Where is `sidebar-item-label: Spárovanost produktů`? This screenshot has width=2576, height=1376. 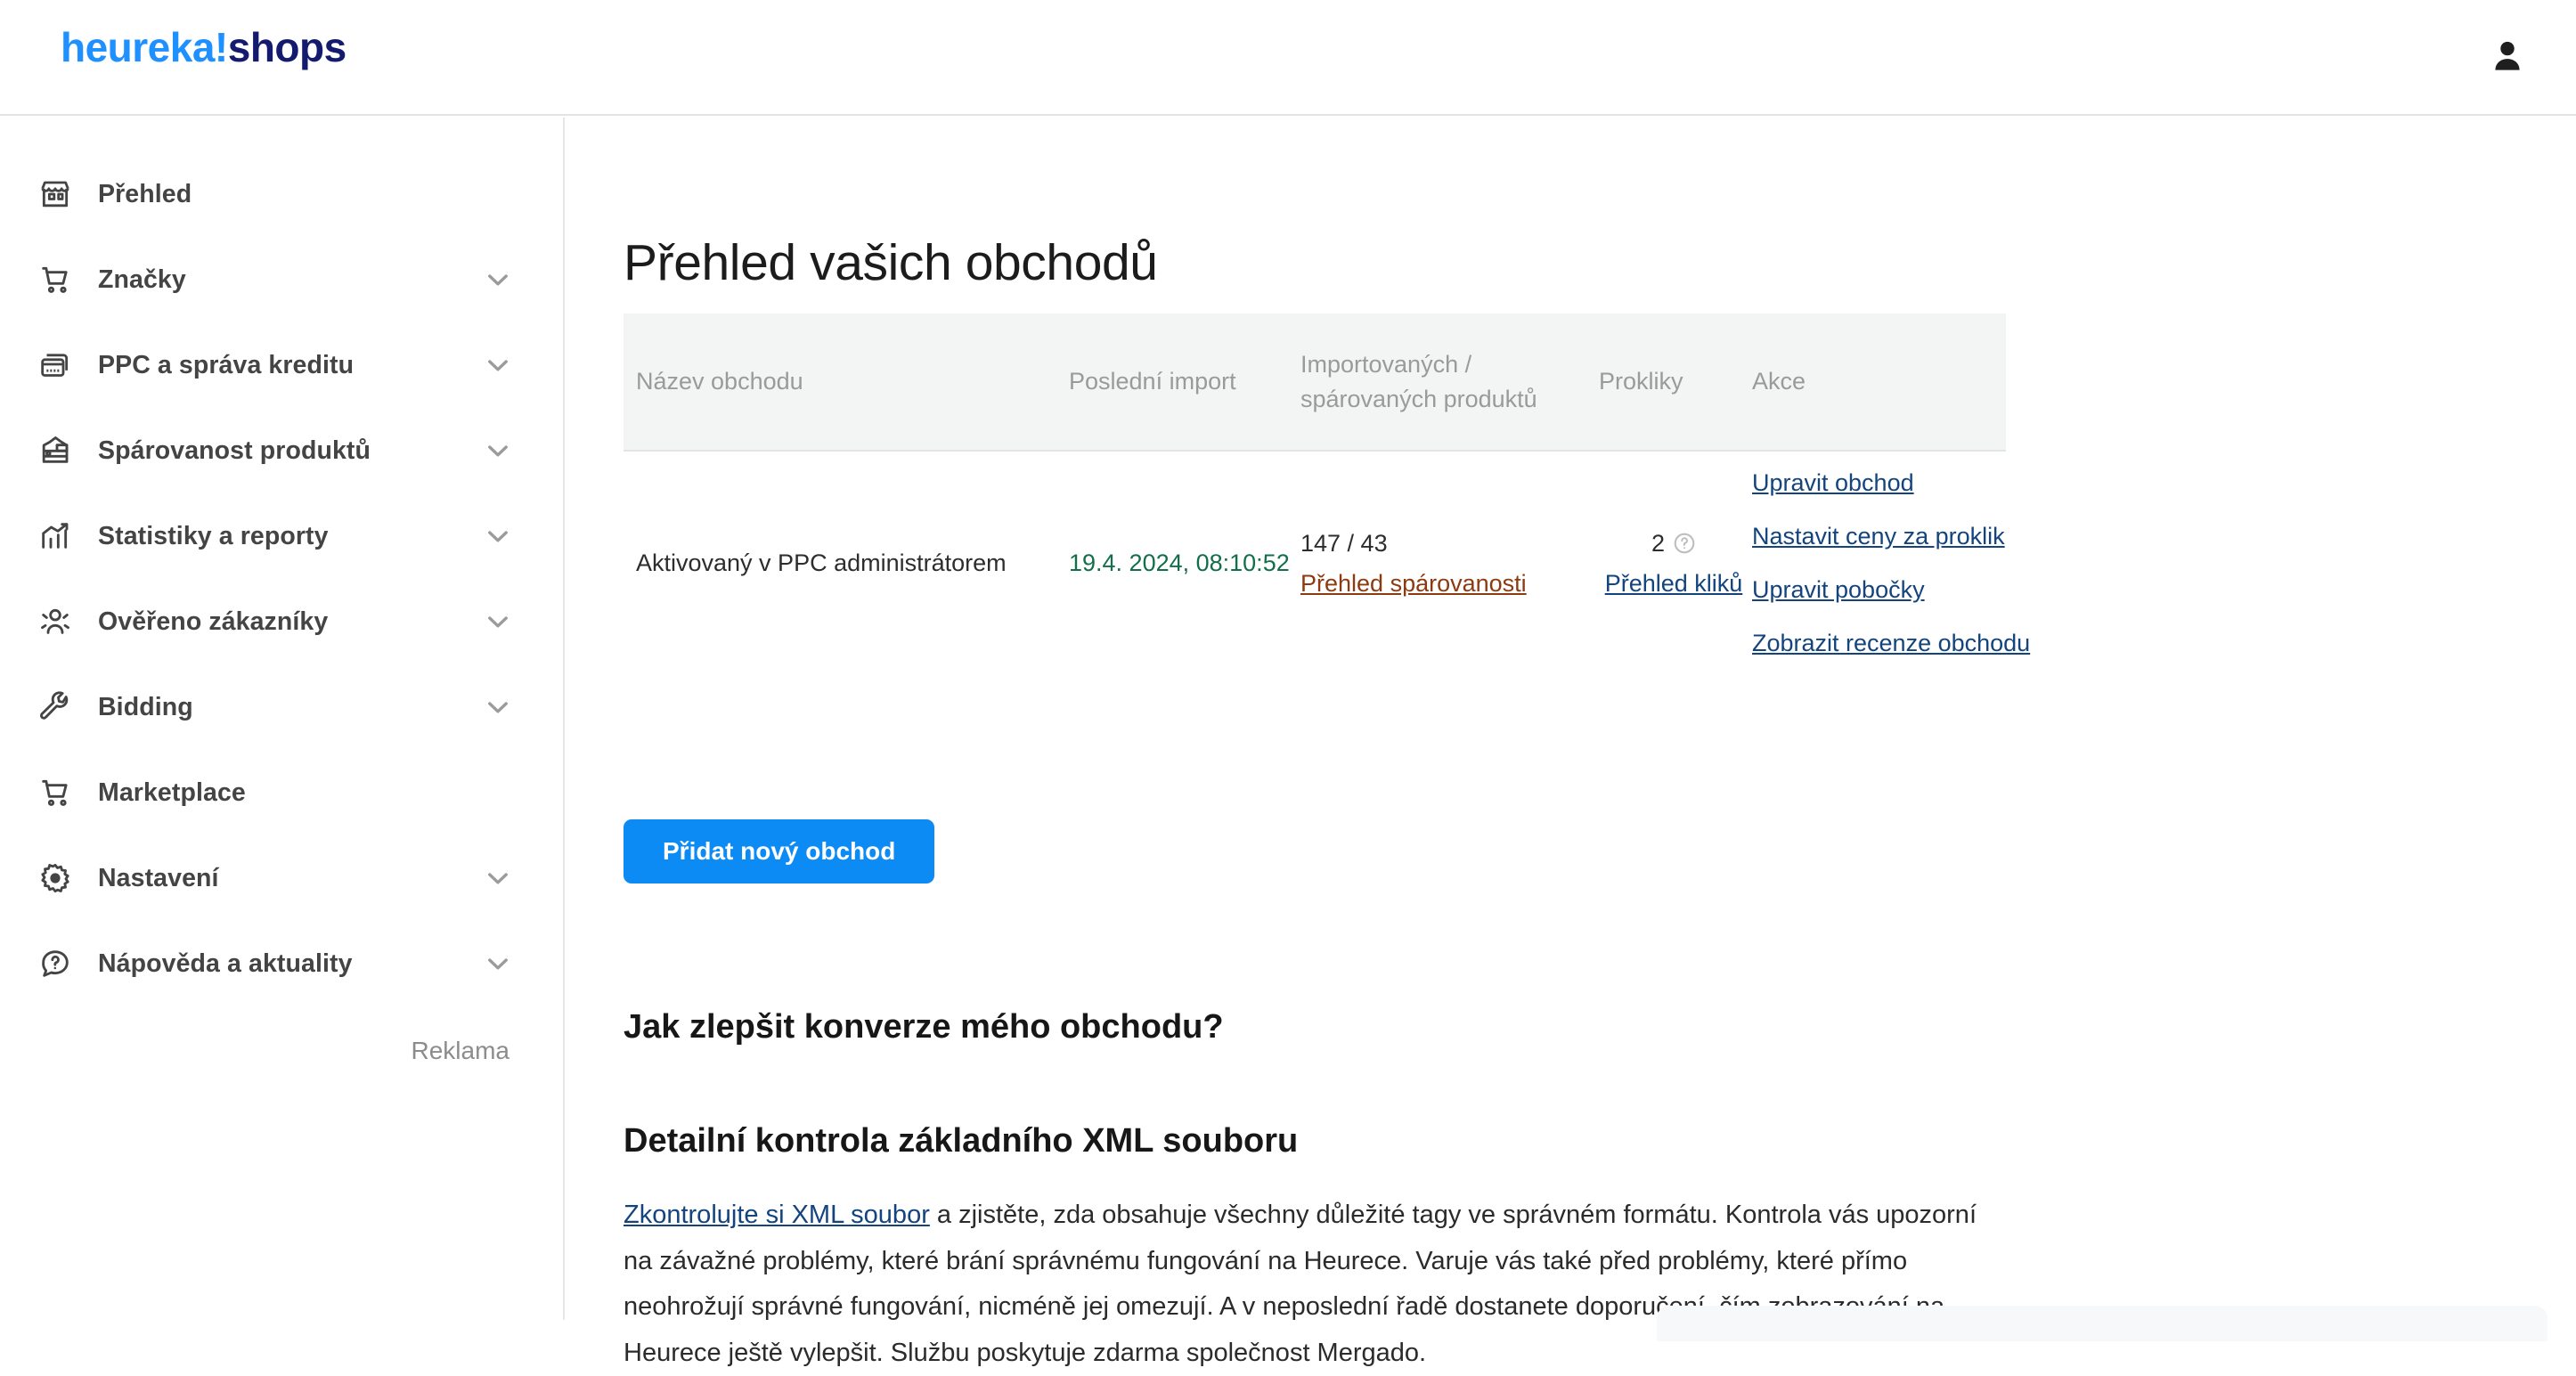 sidebar-item-label: Spárovanost produktů is located at coordinates (235, 450).